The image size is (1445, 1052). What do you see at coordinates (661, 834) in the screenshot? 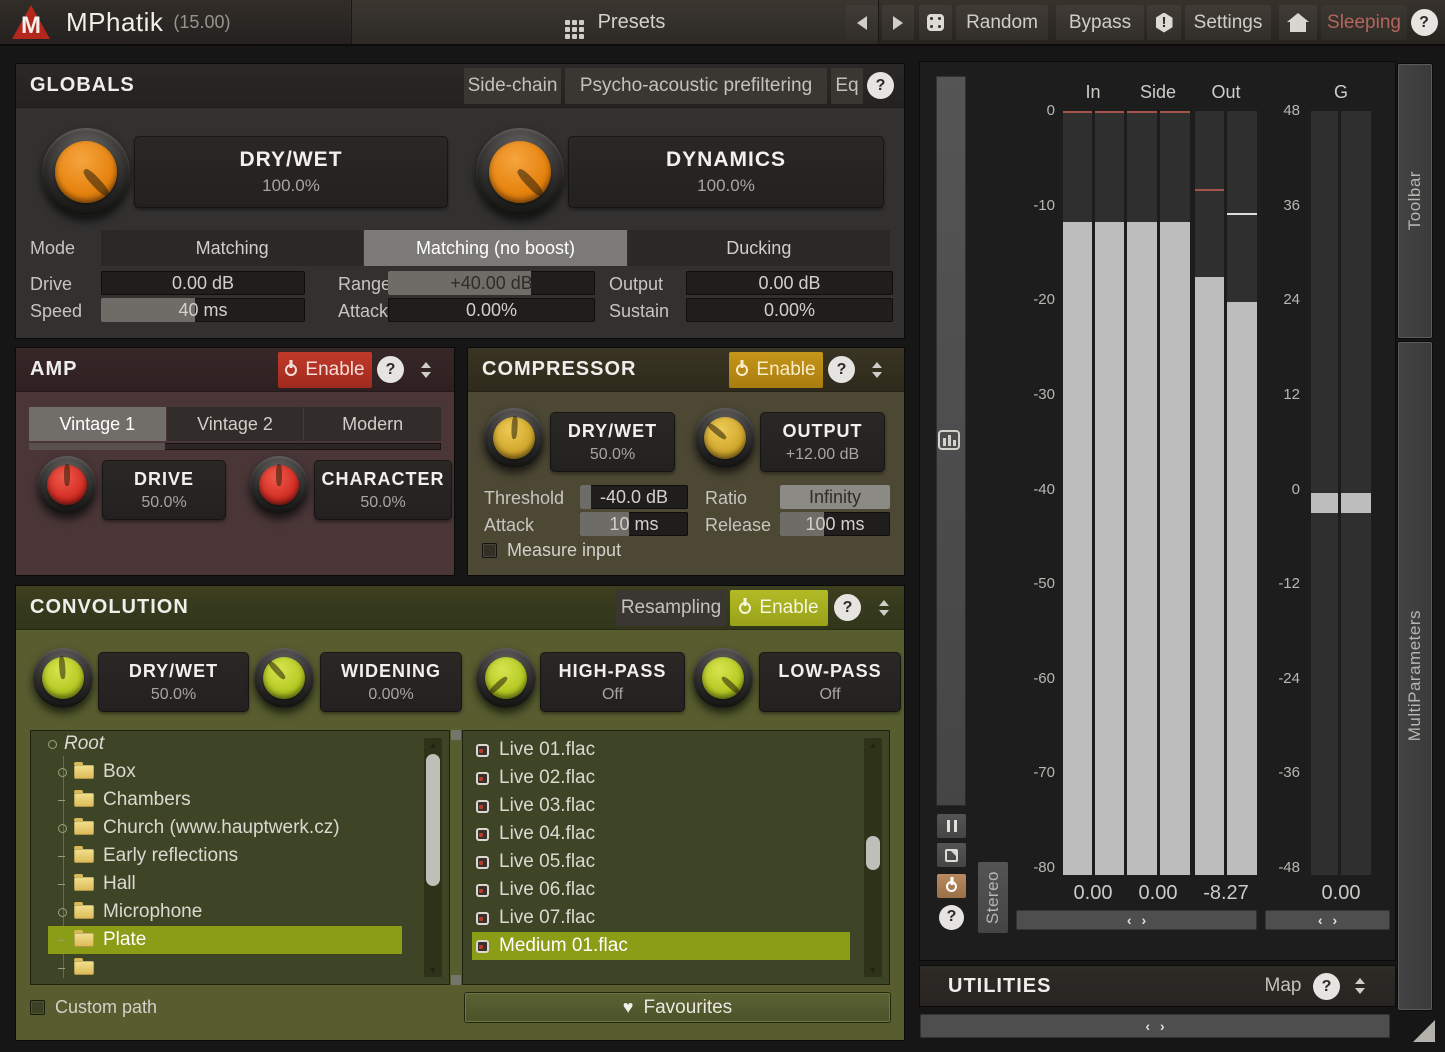
I see `file-item: Live 04.flac` at bounding box center [661, 834].